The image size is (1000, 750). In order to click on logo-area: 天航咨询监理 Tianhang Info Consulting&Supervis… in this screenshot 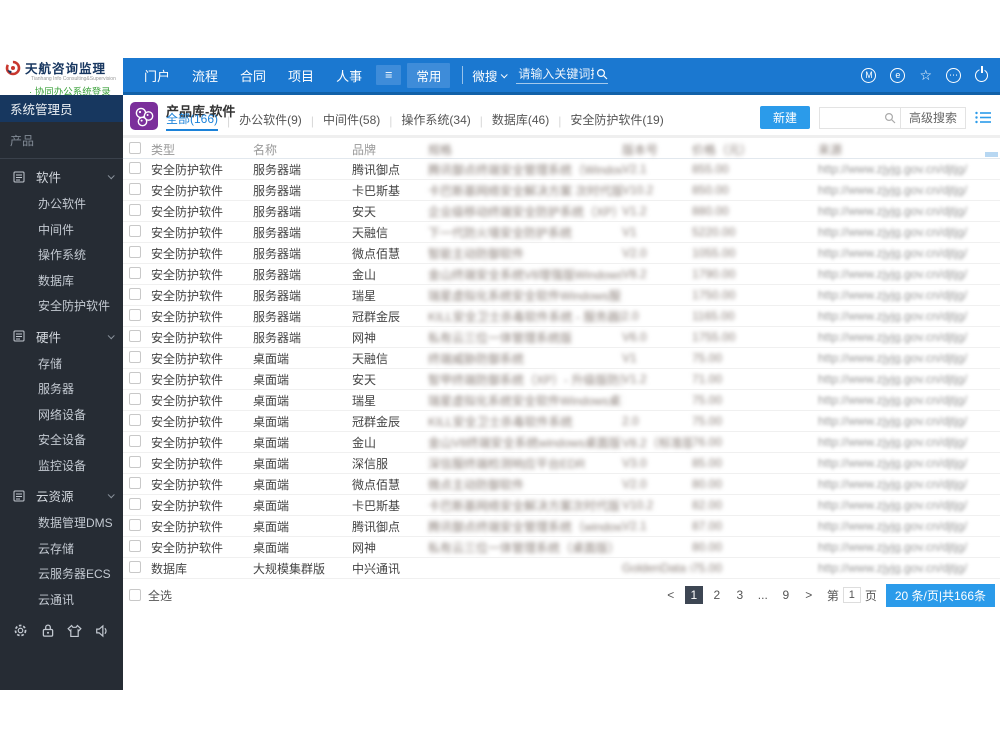, I will do `click(61, 78)`.